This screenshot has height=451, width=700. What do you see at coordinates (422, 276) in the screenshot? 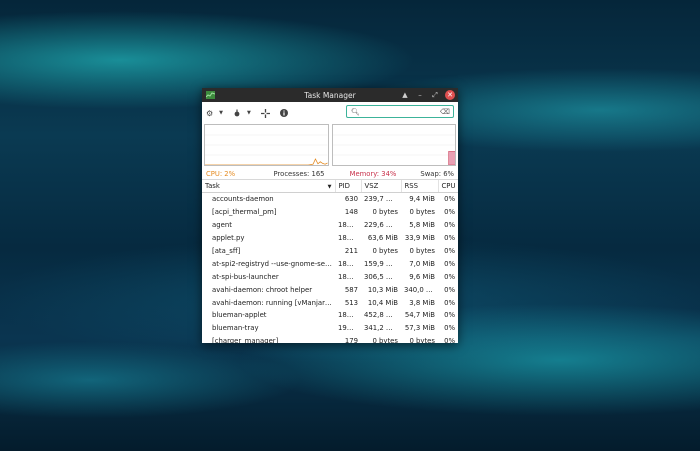
I see `rss-cell: 9,6 MiB` at bounding box center [422, 276].